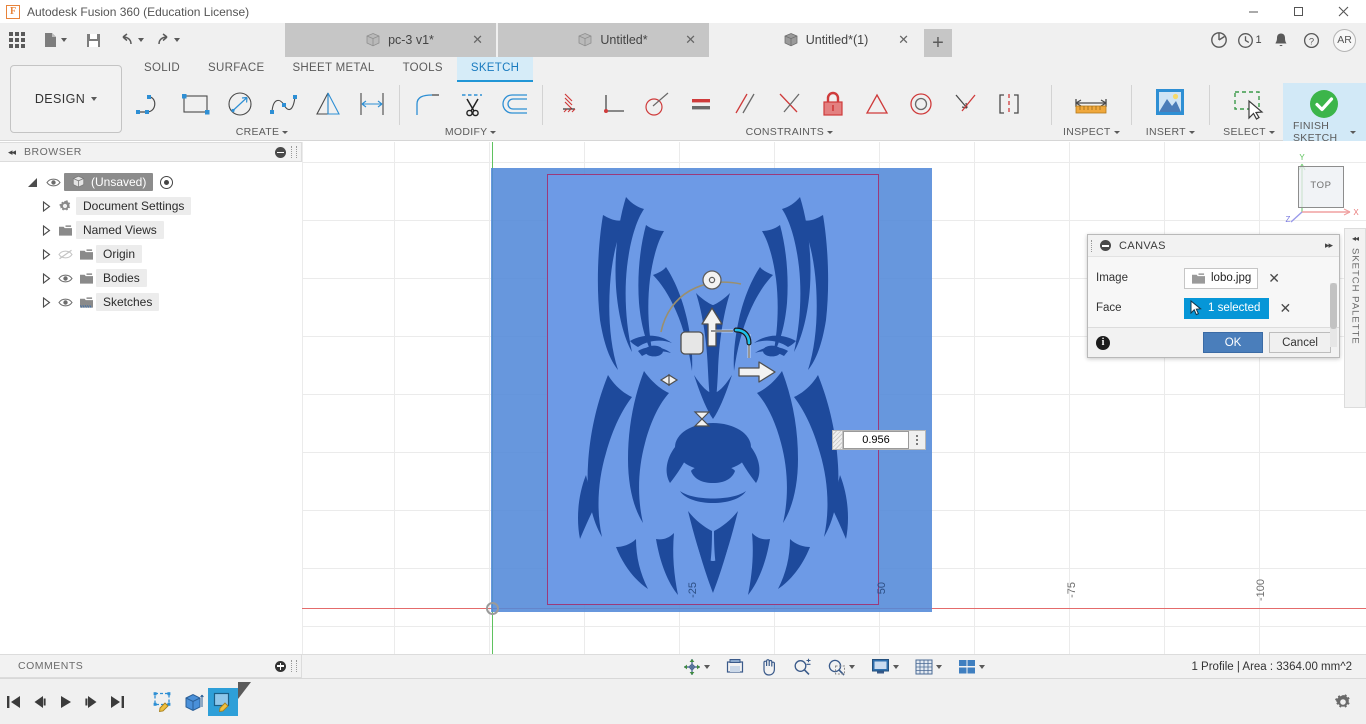  What do you see at coordinates (284, 104) in the screenshot?
I see `spline-tool-icon` at bounding box center [284, 104].